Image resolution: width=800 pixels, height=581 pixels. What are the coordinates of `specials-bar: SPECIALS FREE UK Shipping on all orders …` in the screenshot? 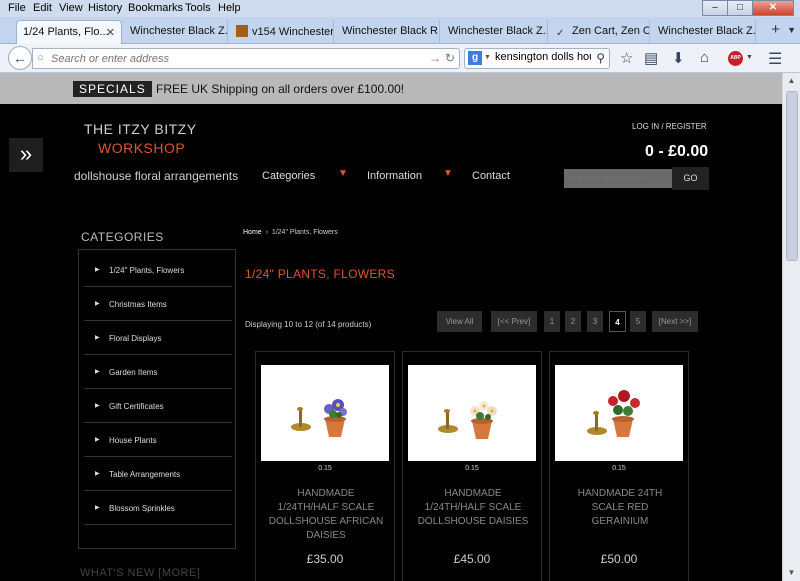 It's located at (391, 88).